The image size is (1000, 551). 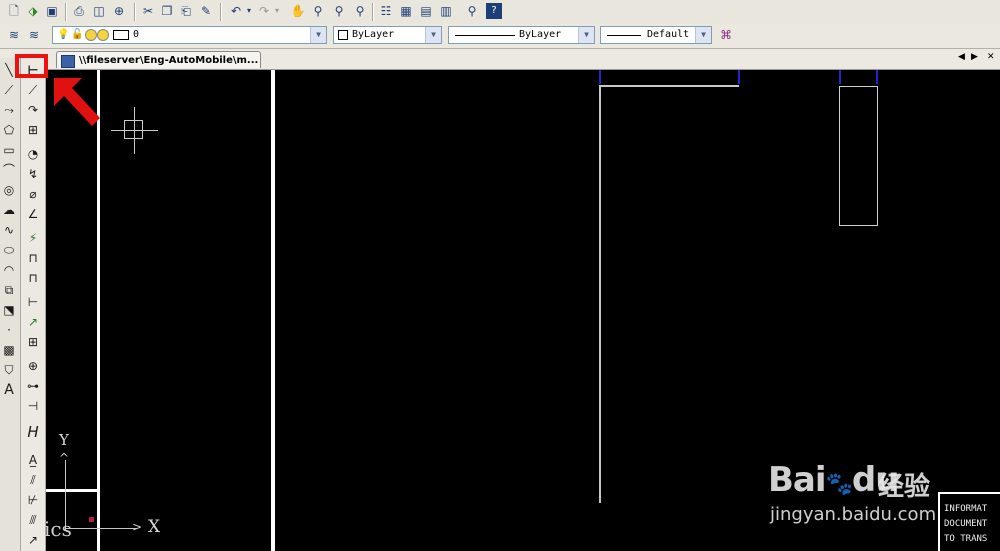 I want to click on drawing-file-icon, so click(x=68, y=61).